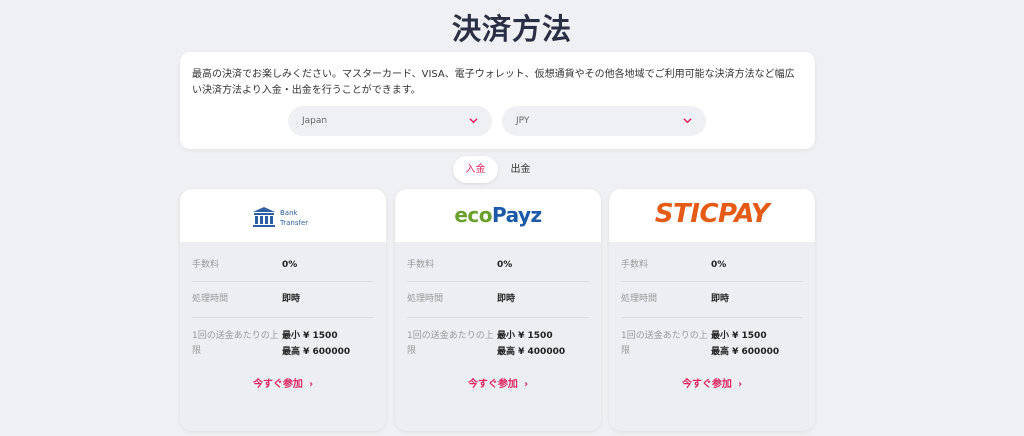 The width and height of the screenshot is (1024, 436). What do you see at coordinates (294, 223) in the screenshot?
I see `logo-line: Transfer` at bounding box center [294, 223].